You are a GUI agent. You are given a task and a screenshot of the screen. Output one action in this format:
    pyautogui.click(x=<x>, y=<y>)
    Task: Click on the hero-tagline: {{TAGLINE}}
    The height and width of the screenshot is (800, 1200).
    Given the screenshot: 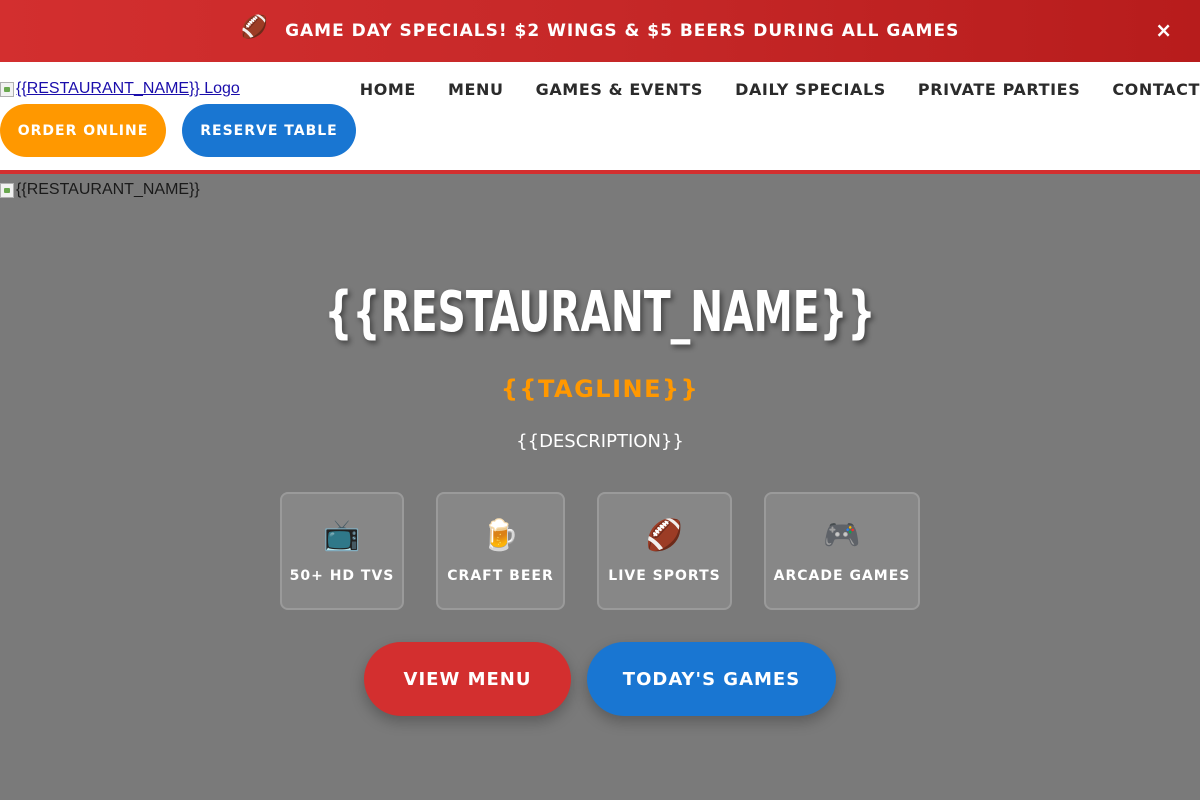 What is the action you would take?
    pyautogui.click(x=600, y=389)
    